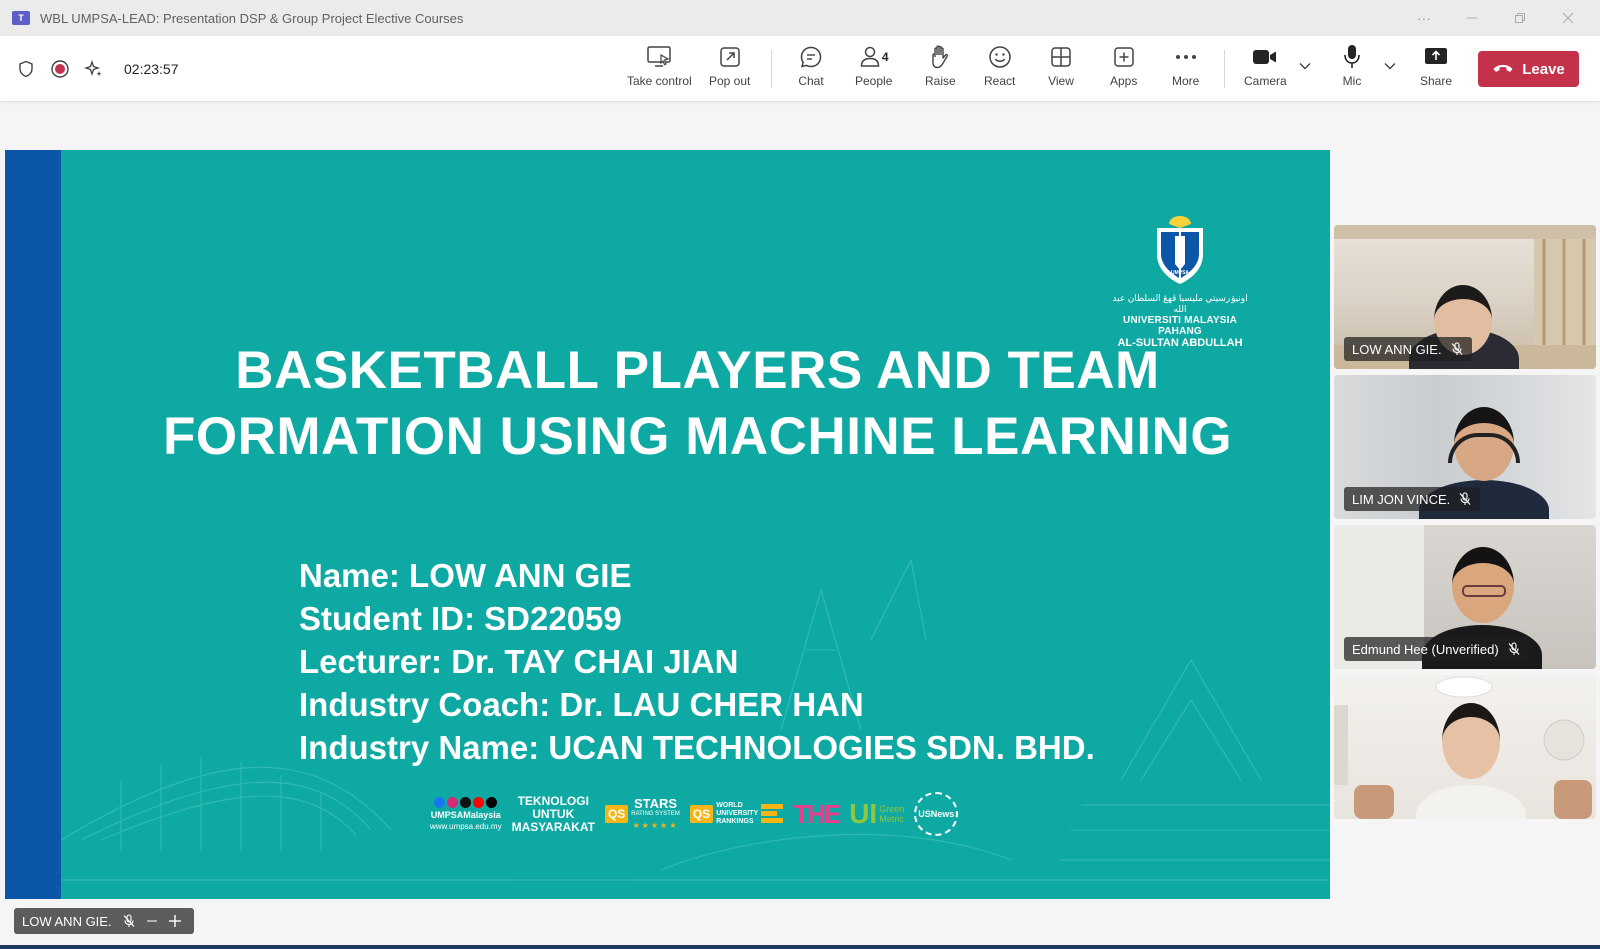 This screenshot has width=1600, height=949. What do you see at coordinates (465, 575) in the screenshot?
I see `student-name: Name: LOW ANN GIE` at bounding box center [465, 575].